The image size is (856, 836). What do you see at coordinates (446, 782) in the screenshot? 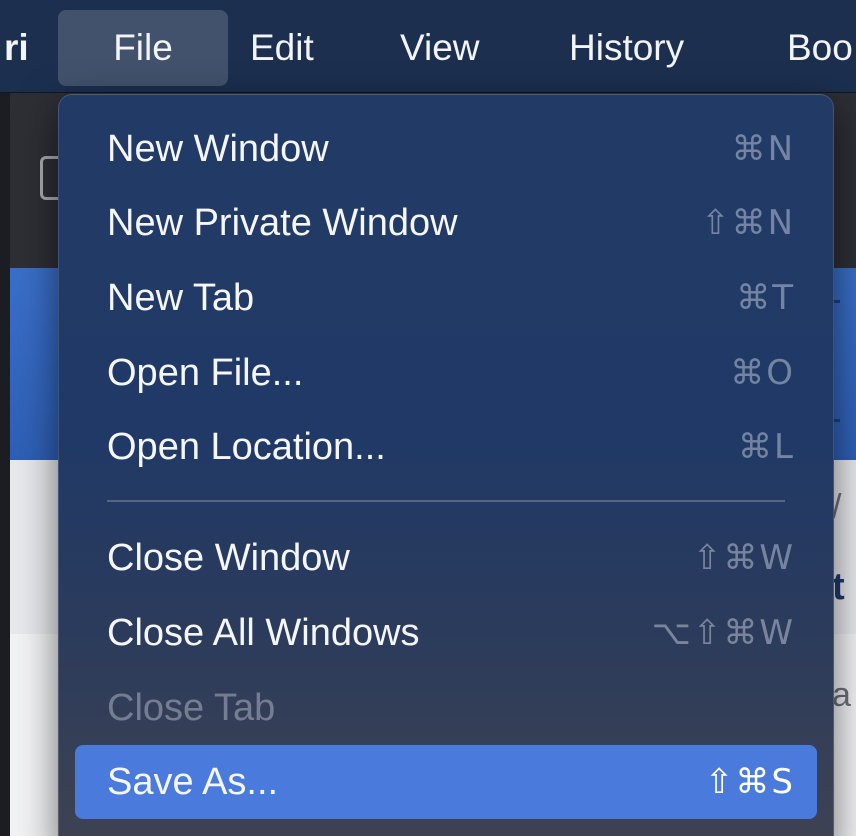
I see `menu-item-save-as: Save As... ⇧⌘S` at bounding box center [446, 782].